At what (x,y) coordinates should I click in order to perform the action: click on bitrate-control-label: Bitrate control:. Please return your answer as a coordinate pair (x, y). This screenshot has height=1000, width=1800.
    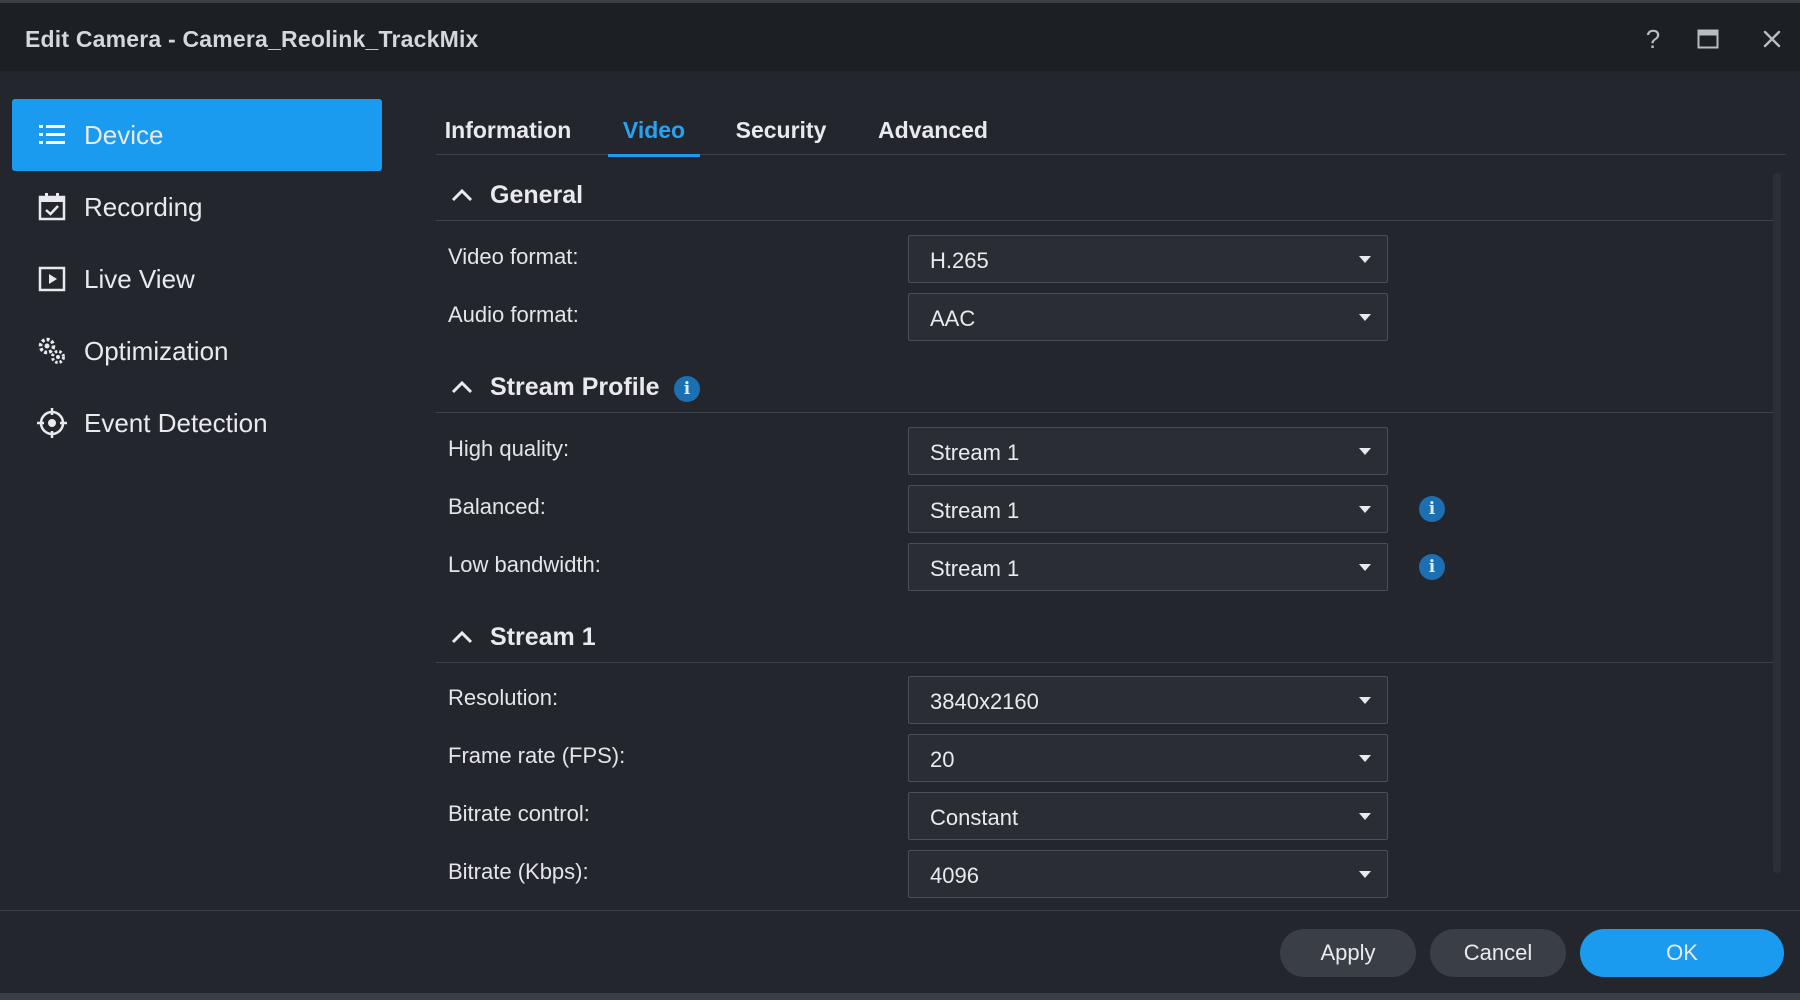
    Looking at the image, I should click on (519, 813).